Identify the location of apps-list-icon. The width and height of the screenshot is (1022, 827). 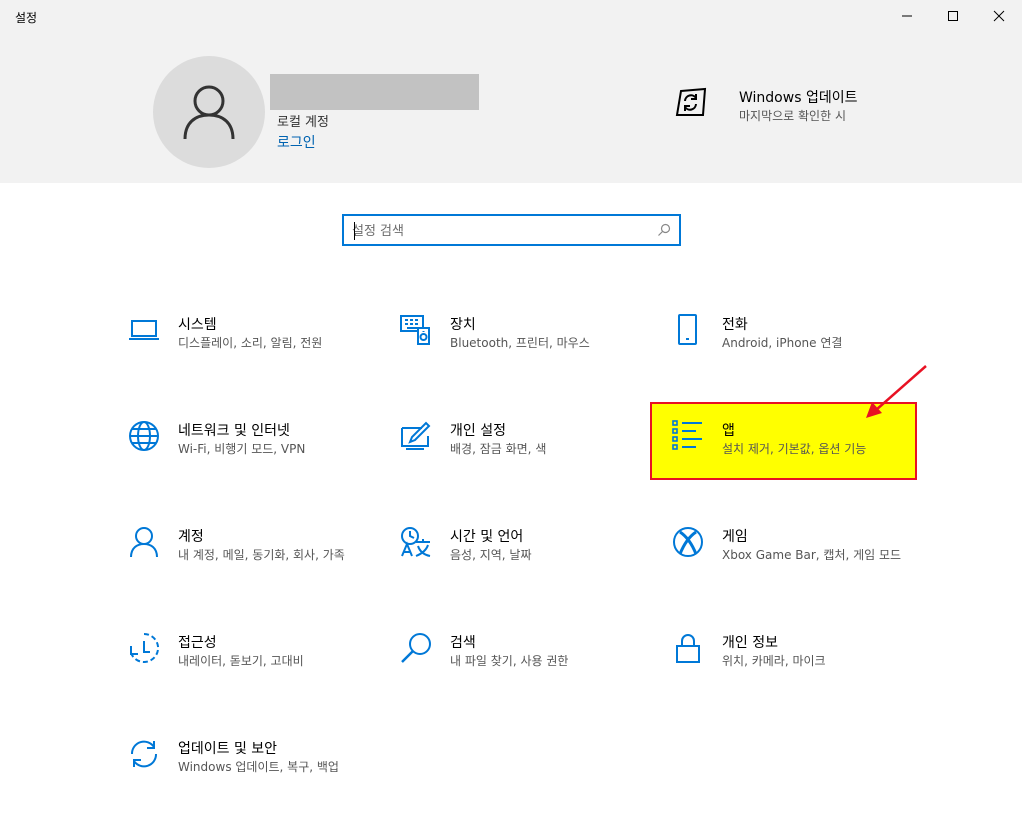
(687, 435).